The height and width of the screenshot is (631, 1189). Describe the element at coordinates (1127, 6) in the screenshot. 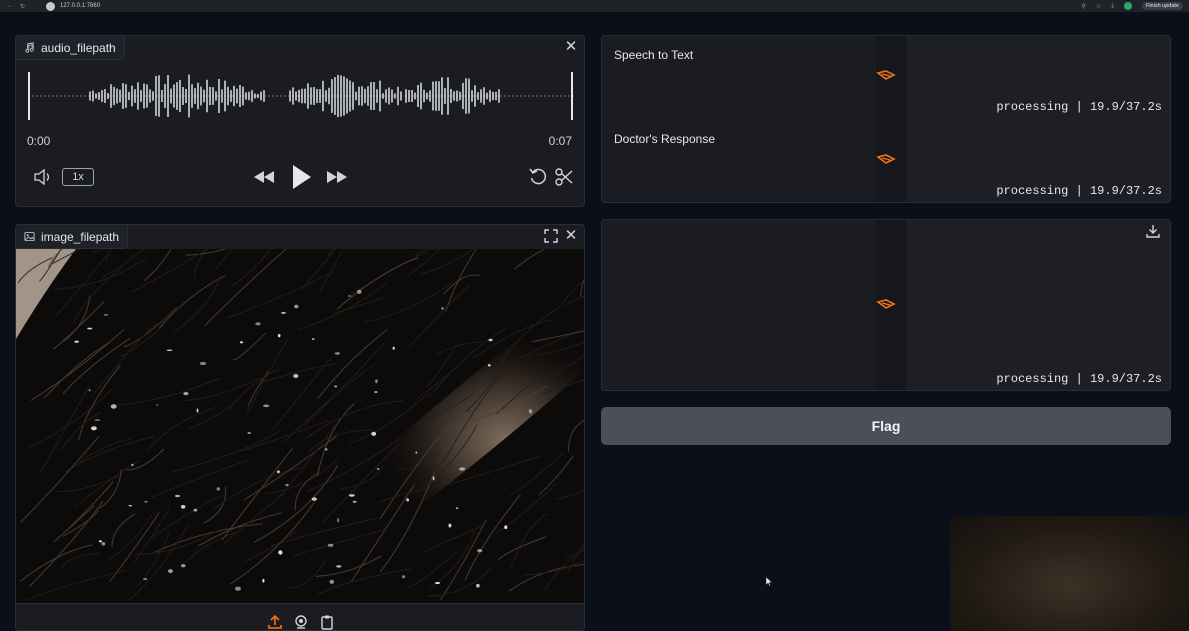

I see `profile-avatar` at that location.